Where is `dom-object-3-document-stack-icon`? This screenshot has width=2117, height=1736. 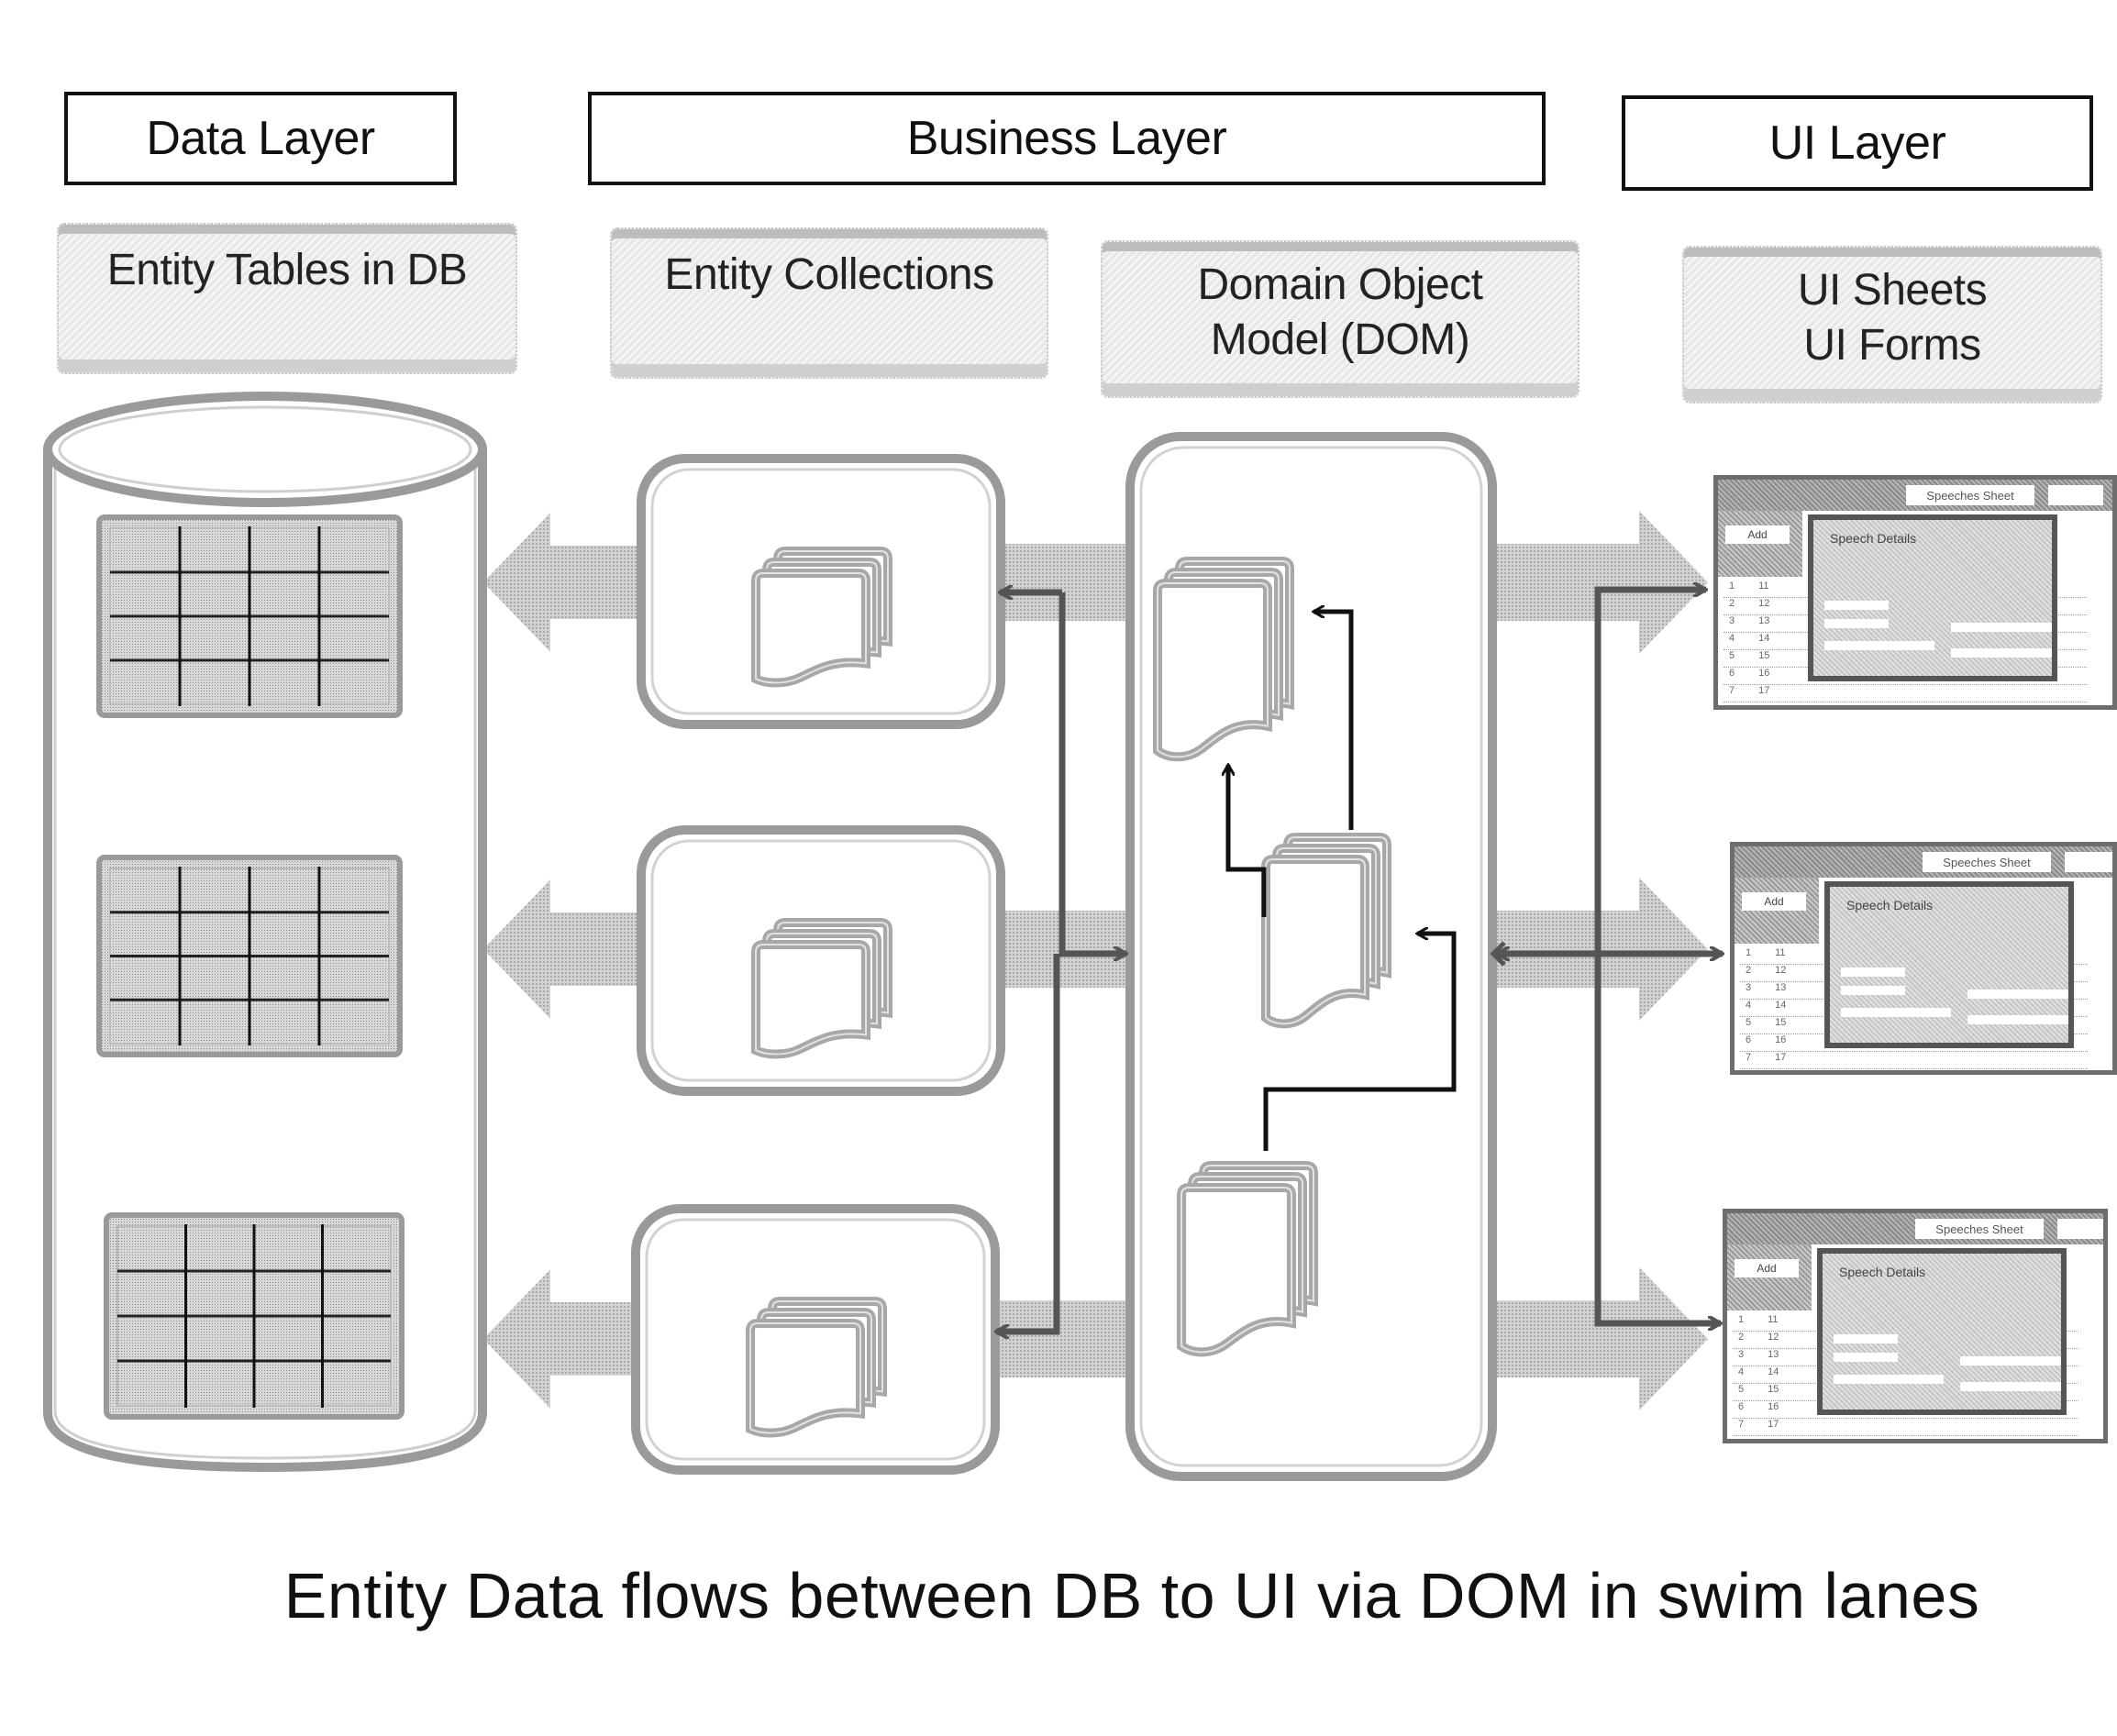 dom-object-3-document-stack-icon is located at coordinates (1247, 1259).